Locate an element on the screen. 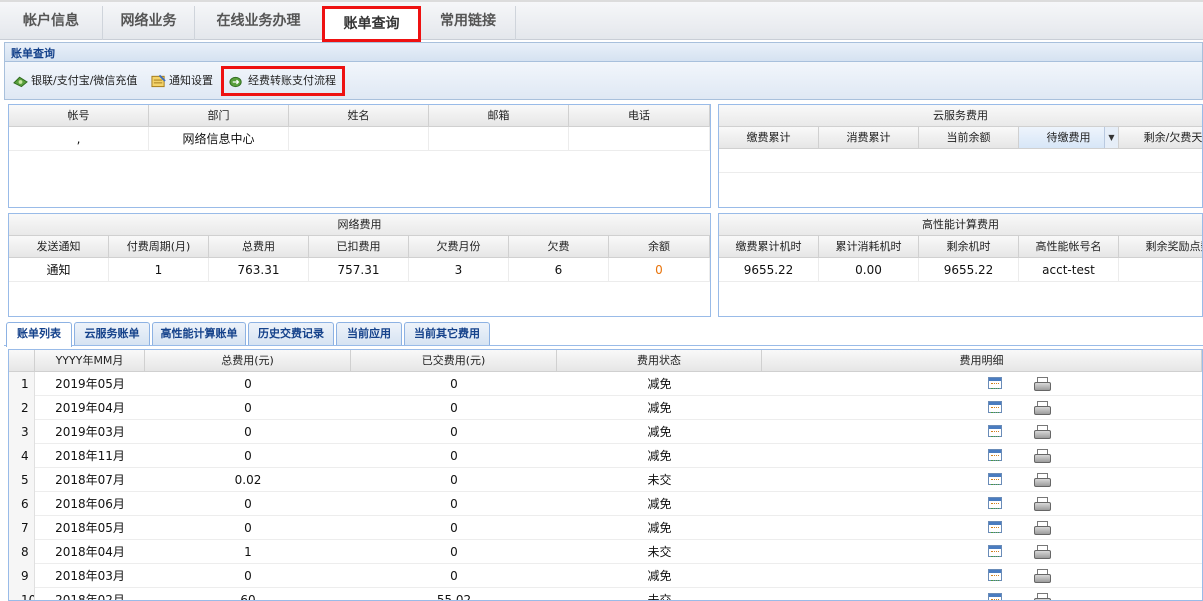 This screenshot has height=601, width=1203. table-row: 5 2018年07月 0.02 0 未交 is located at coordinates (605, 480).